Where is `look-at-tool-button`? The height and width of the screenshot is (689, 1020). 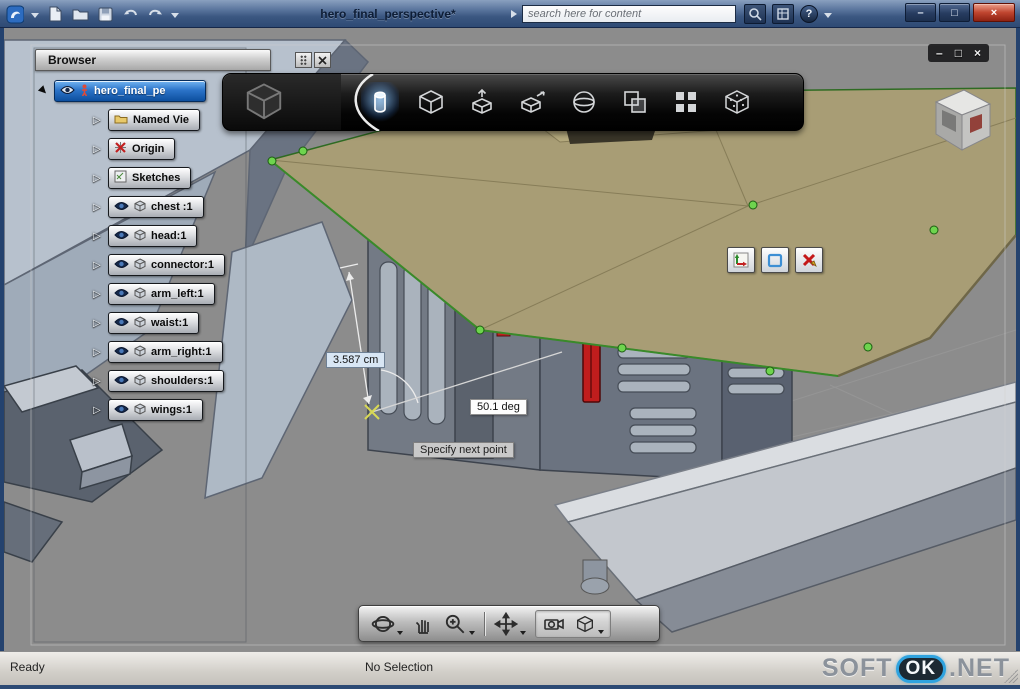
look-at-tool-button is located at coordinates (554, 624).